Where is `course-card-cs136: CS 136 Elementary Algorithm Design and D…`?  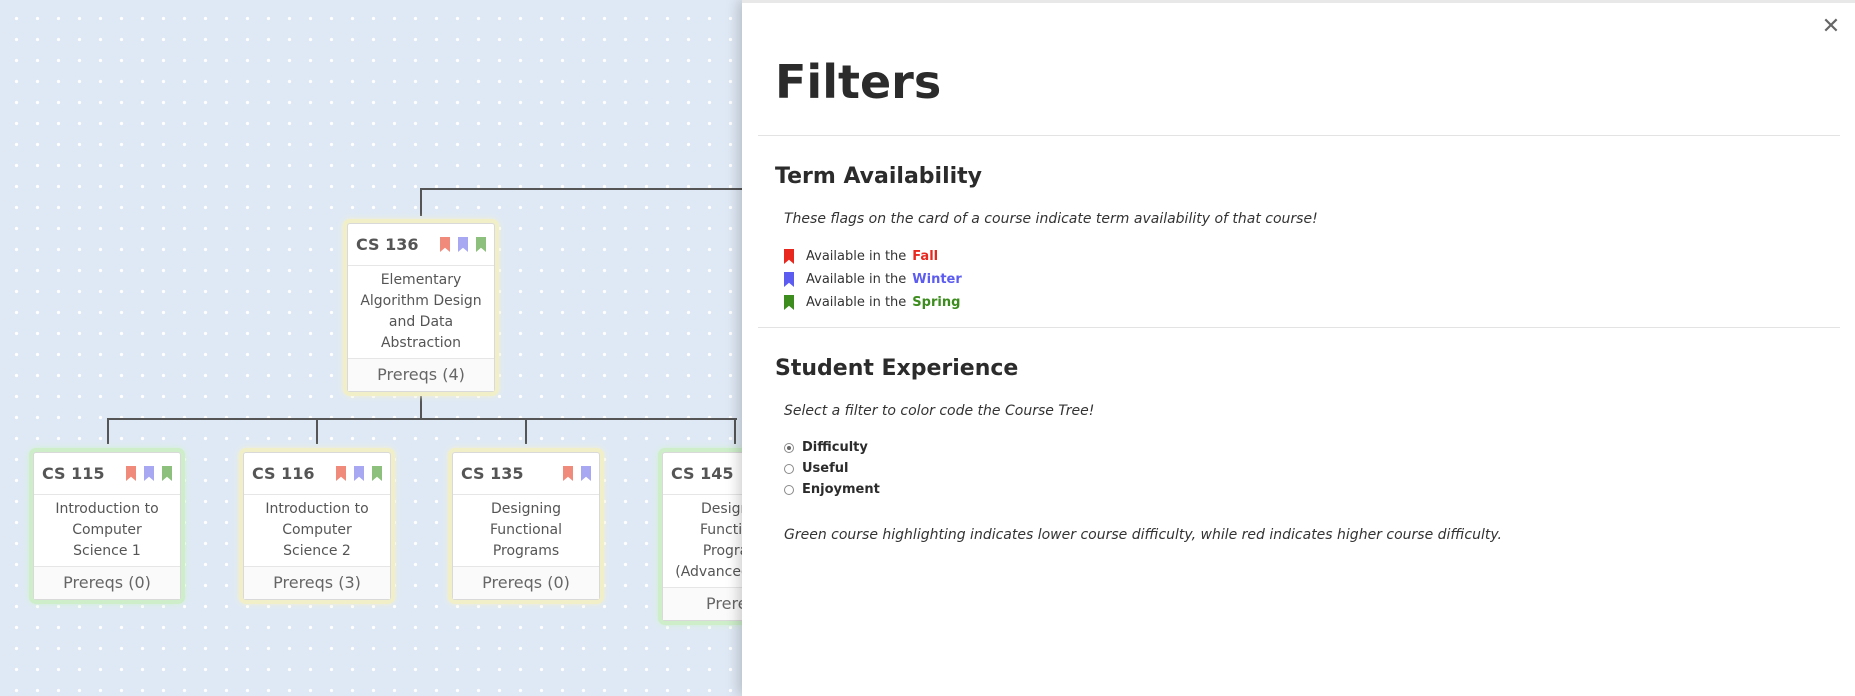 course-card-cs136: CS 136 Elementary Algorithm Design and D… is located at coordinates (421, 307).